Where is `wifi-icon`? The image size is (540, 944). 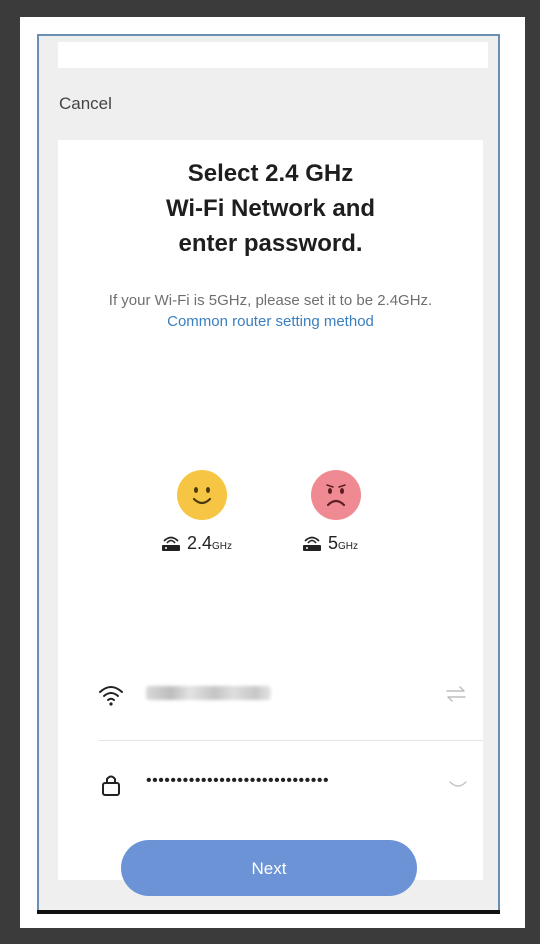
wifi-icon is located at coordinates (111, 695).